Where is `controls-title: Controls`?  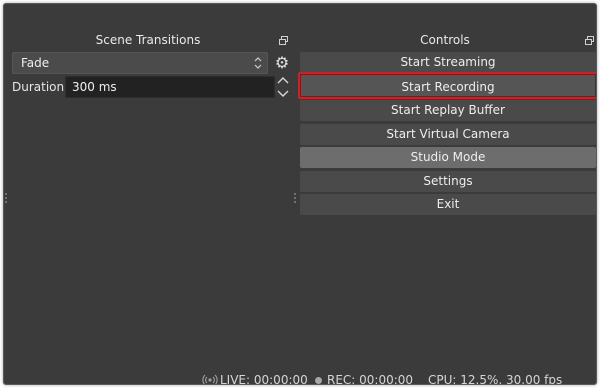 controls-title: Controls is located at coordinates (445, 40).